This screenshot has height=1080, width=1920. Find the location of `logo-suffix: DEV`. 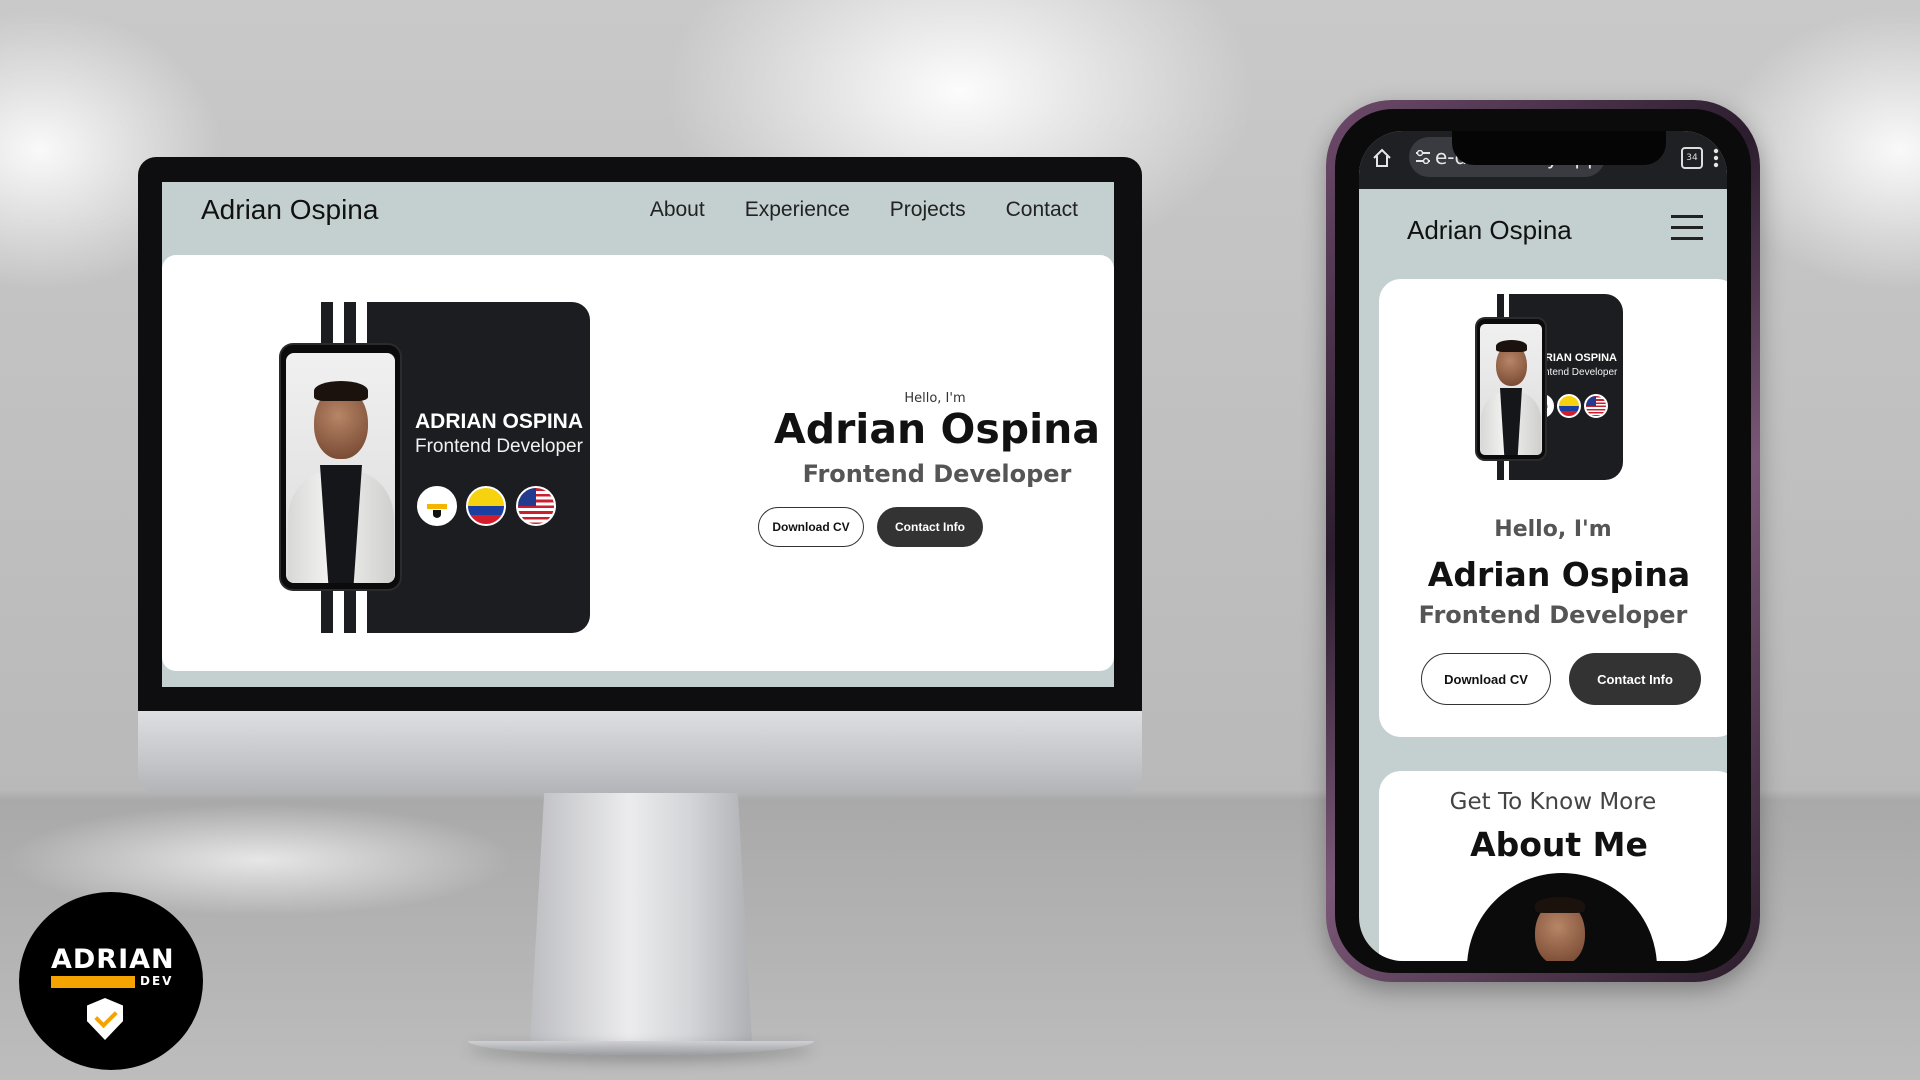

logo-suffix: DEV is located at coordinates (157, 981).